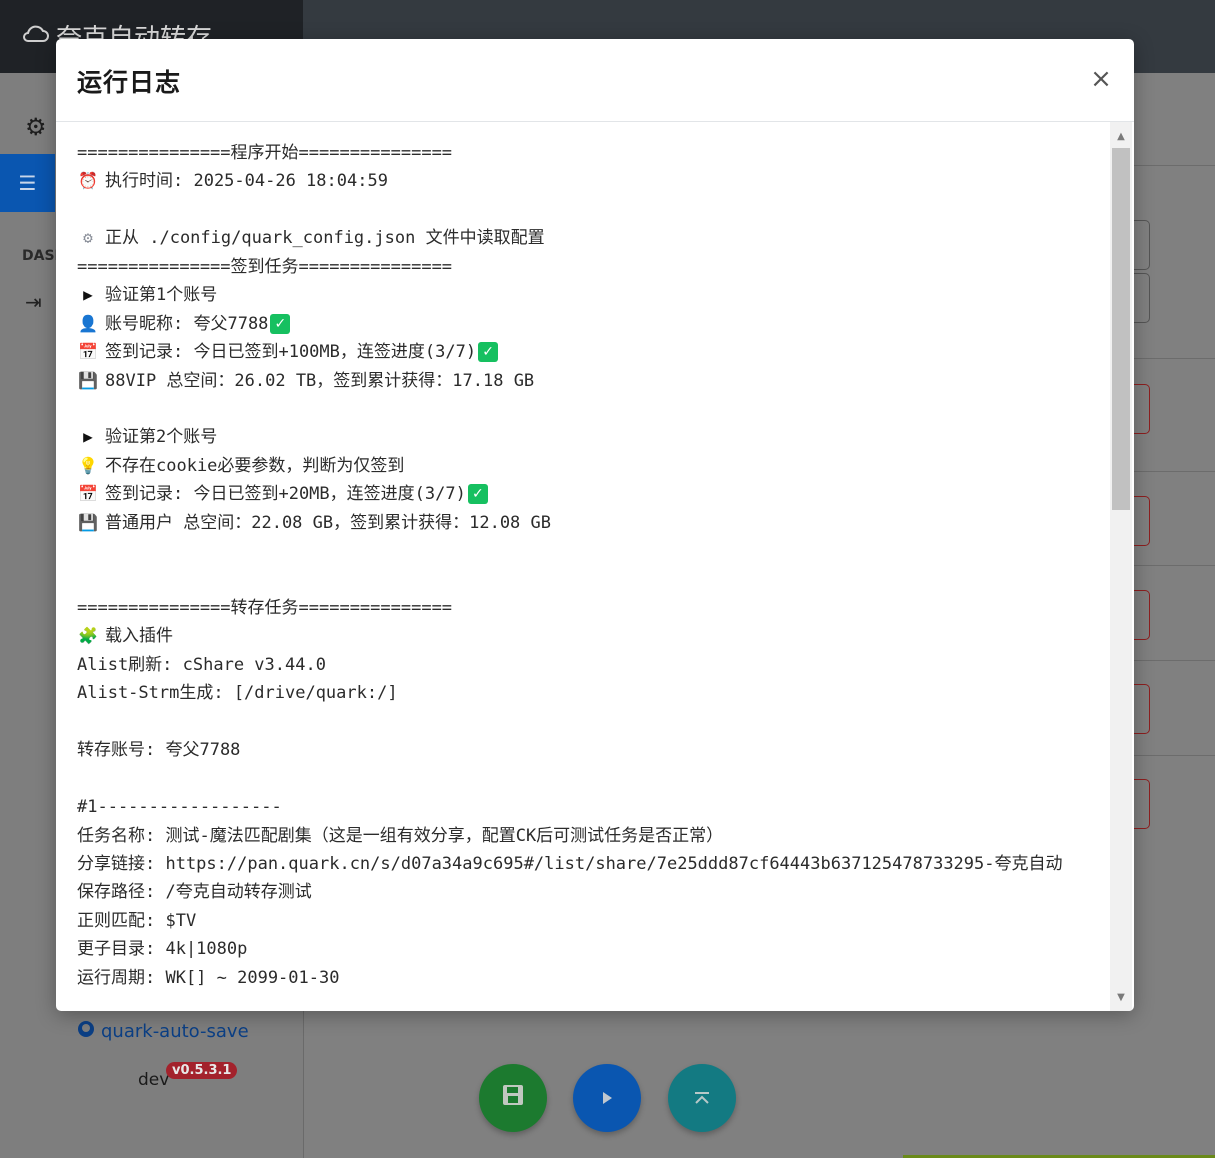 The height and width of the screenshot is (1158, 1215). What do you see at coordinates (161, 295) in the screenshot?
I see `log-line-text: 验证第1个账号` at bounding box center [161, 295].